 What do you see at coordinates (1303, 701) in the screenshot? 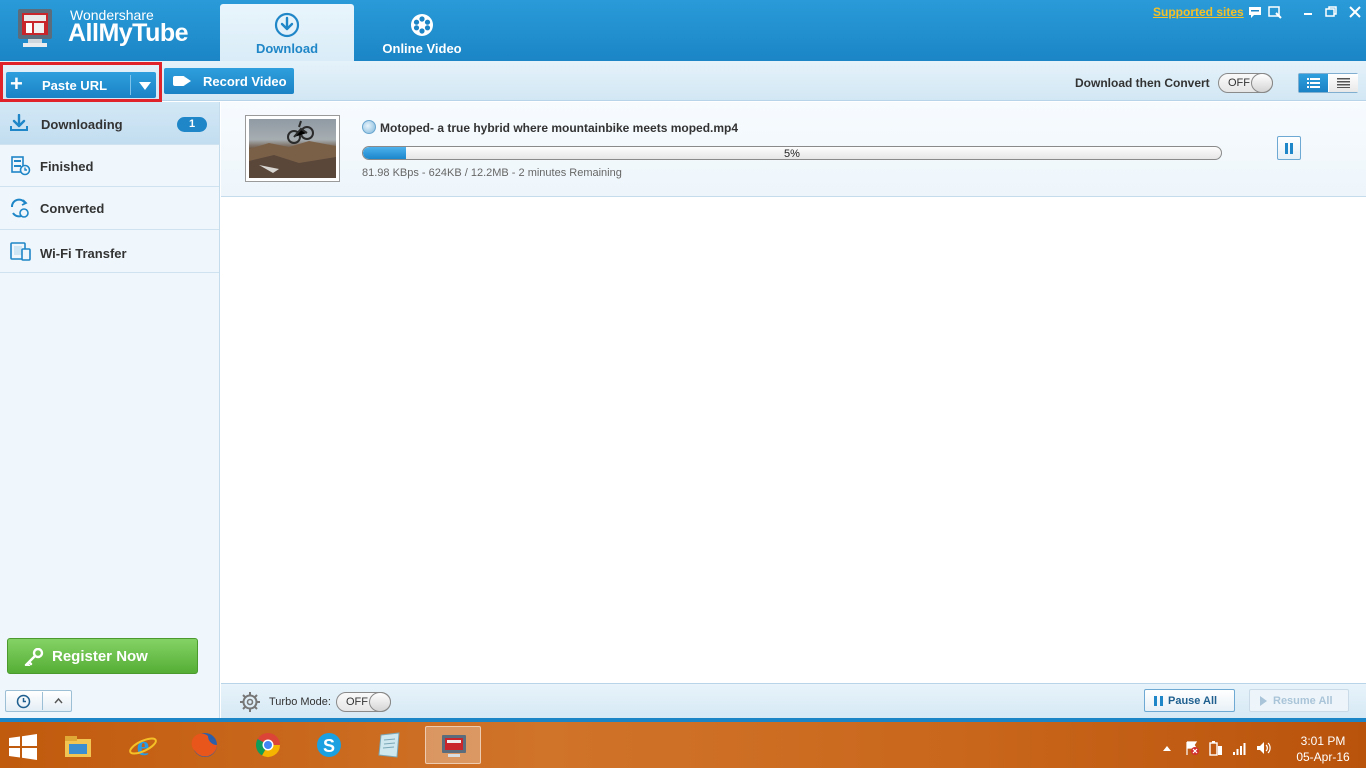
I see `resume-all-label: Resume All` at bounding box center [1303, 701].